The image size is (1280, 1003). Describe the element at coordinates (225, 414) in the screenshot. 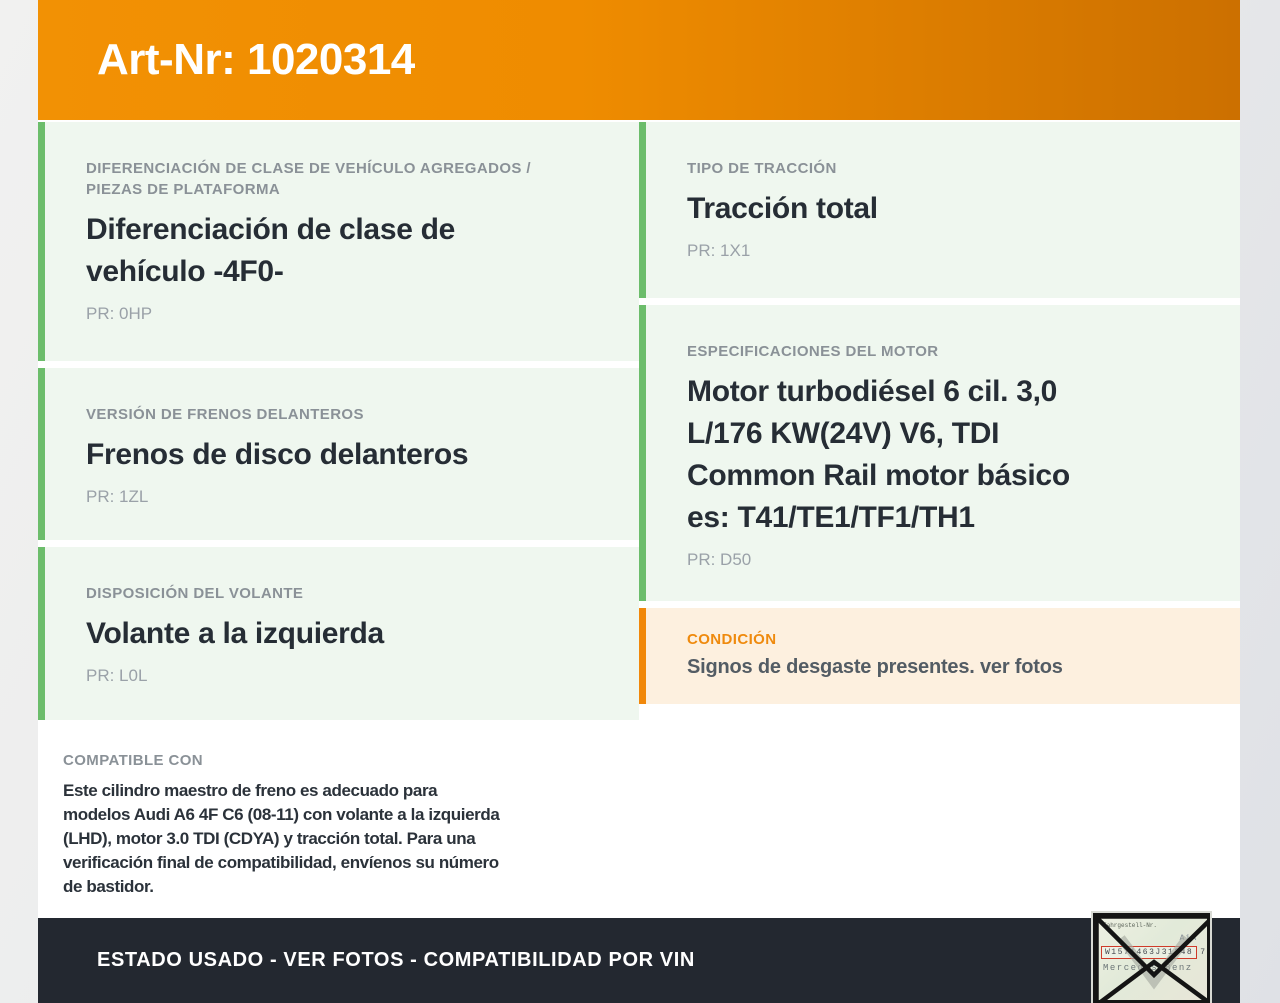

I see `spec-label: VERSIÓN DE FRENOS DELANTEROS` at that location.